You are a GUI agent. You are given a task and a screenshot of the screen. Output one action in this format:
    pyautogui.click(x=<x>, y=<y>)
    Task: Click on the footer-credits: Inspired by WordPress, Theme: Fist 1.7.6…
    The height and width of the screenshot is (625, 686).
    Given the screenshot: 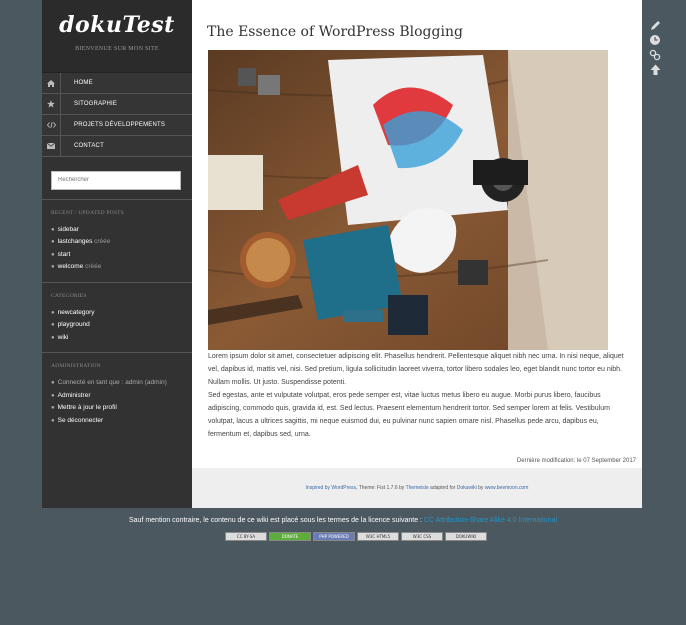 What is the action you would take?
    pyautogui.click(x=417, y=488)
    